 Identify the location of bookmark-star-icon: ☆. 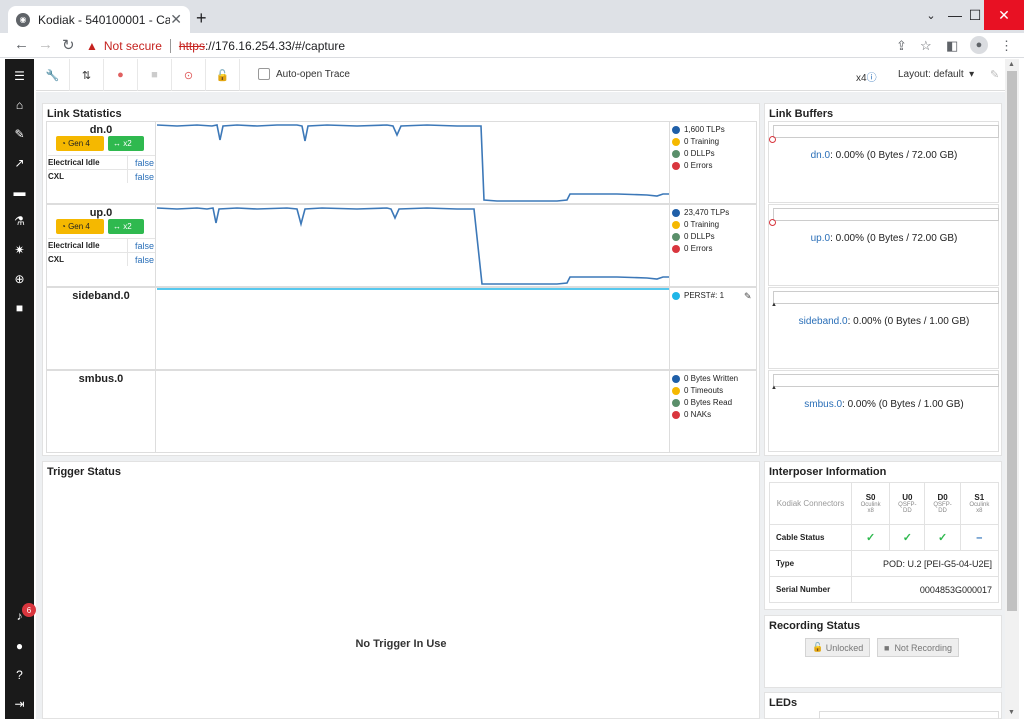
(926, 46).